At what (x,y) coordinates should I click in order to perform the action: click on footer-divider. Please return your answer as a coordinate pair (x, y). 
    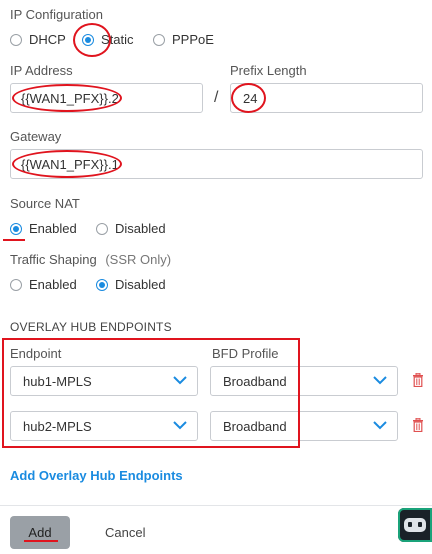
    Looking at the image, I should click on (216, 505).